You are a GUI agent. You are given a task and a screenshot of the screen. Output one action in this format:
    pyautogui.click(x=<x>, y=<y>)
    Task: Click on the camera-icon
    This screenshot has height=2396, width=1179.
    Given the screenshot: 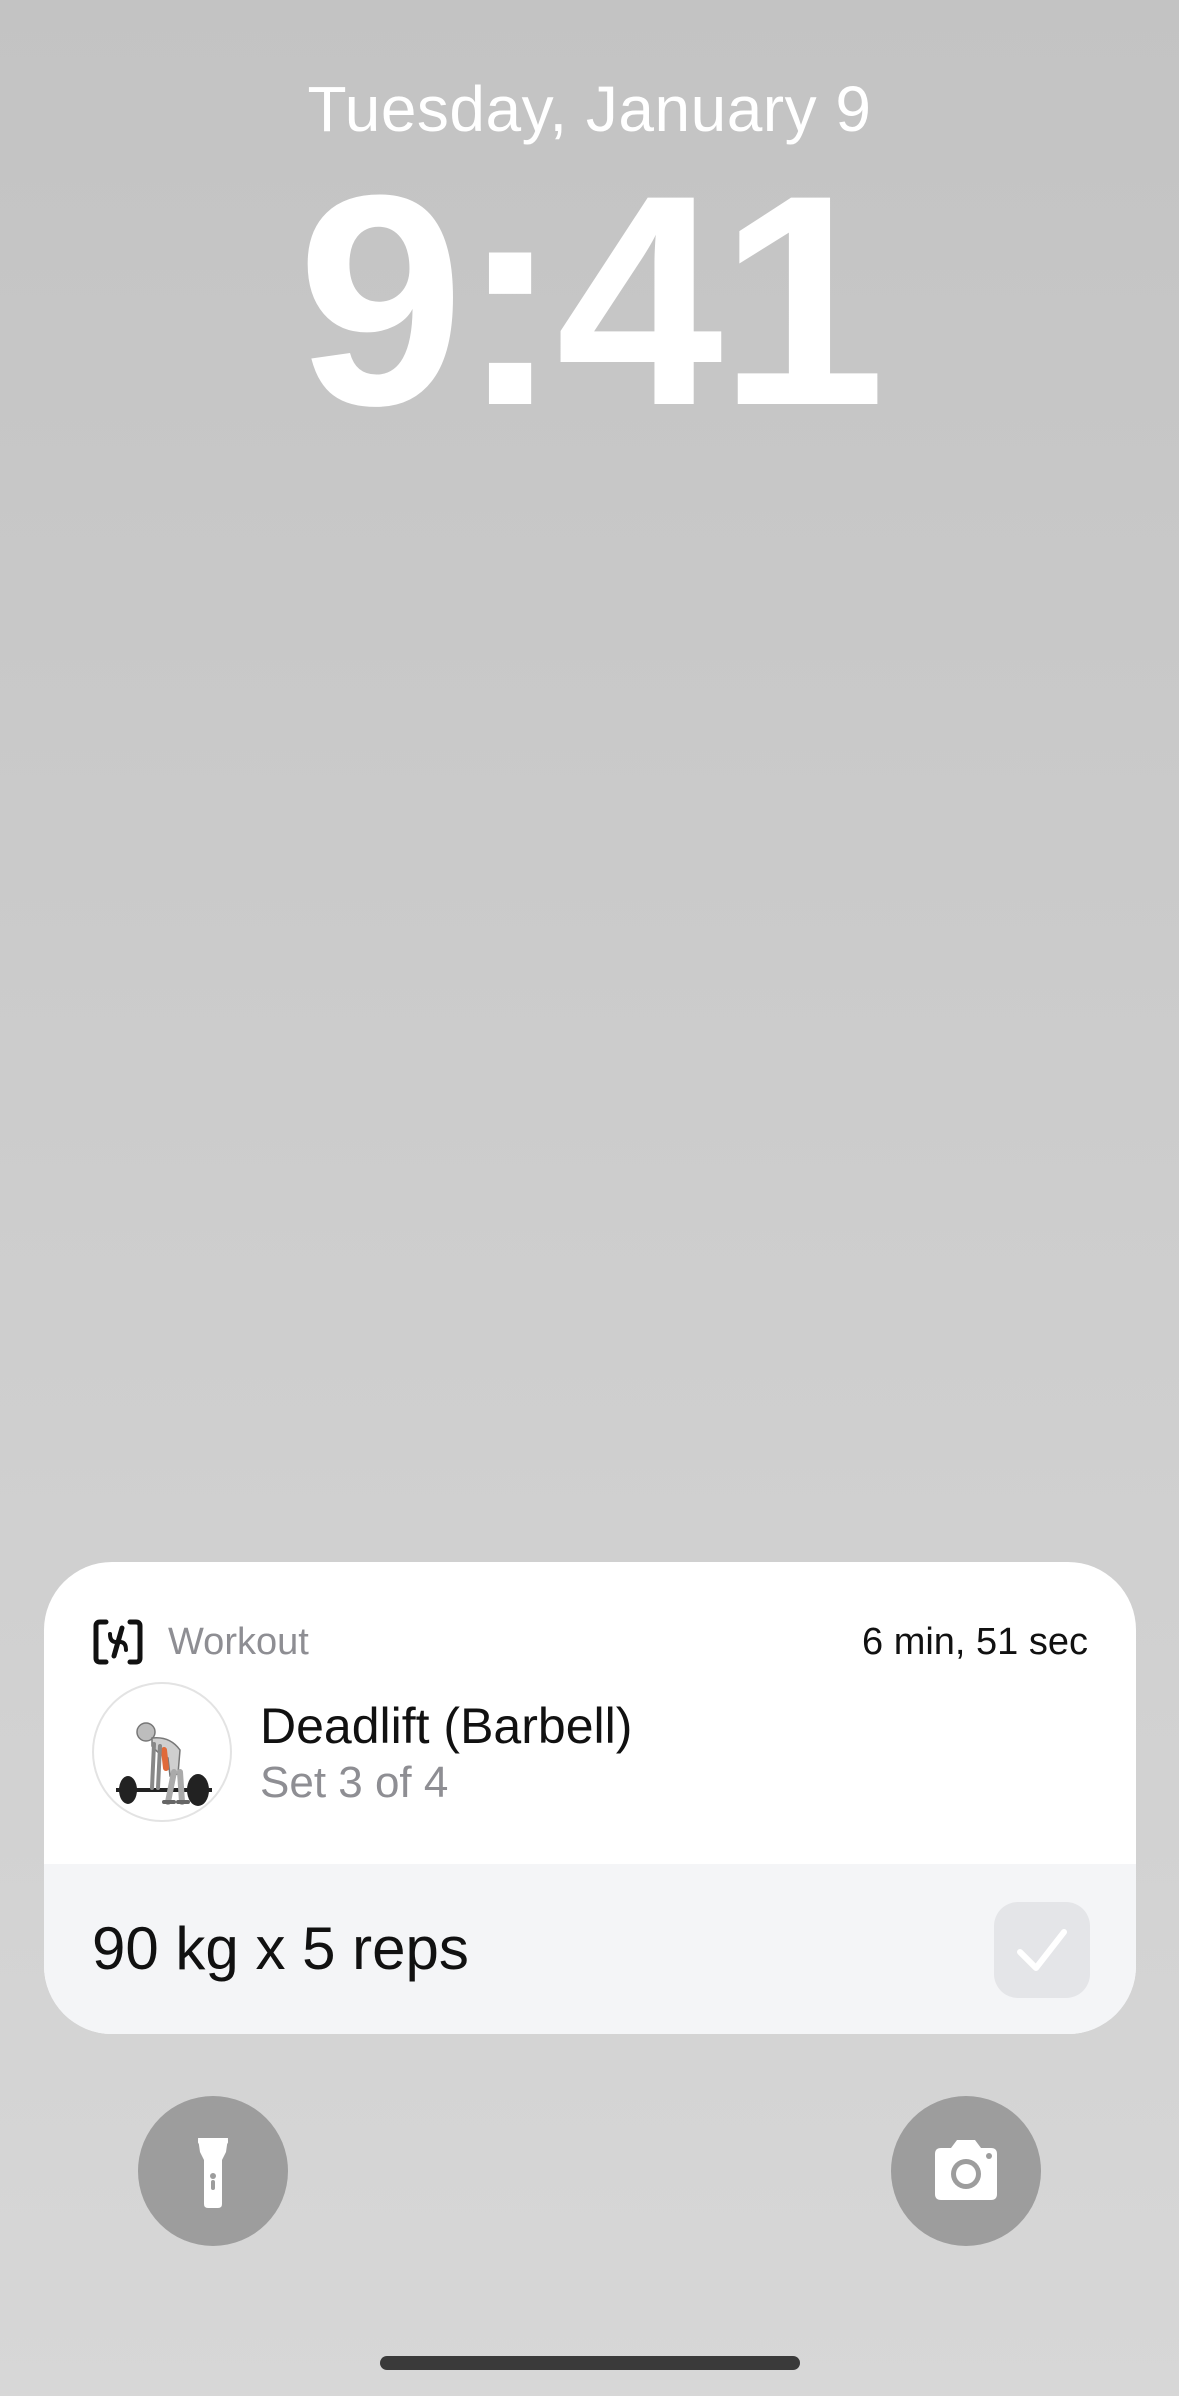 What is the action you would take?
    pyautogui.click(x=966, y=2170)
    